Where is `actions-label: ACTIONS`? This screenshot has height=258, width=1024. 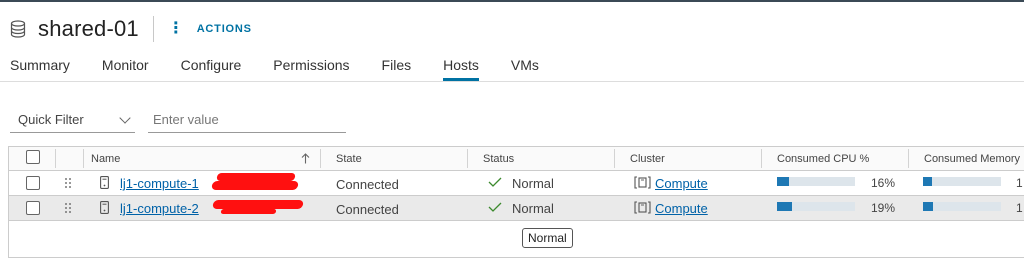
actions-label: ACTIONS is located at coordinates (224, 29).